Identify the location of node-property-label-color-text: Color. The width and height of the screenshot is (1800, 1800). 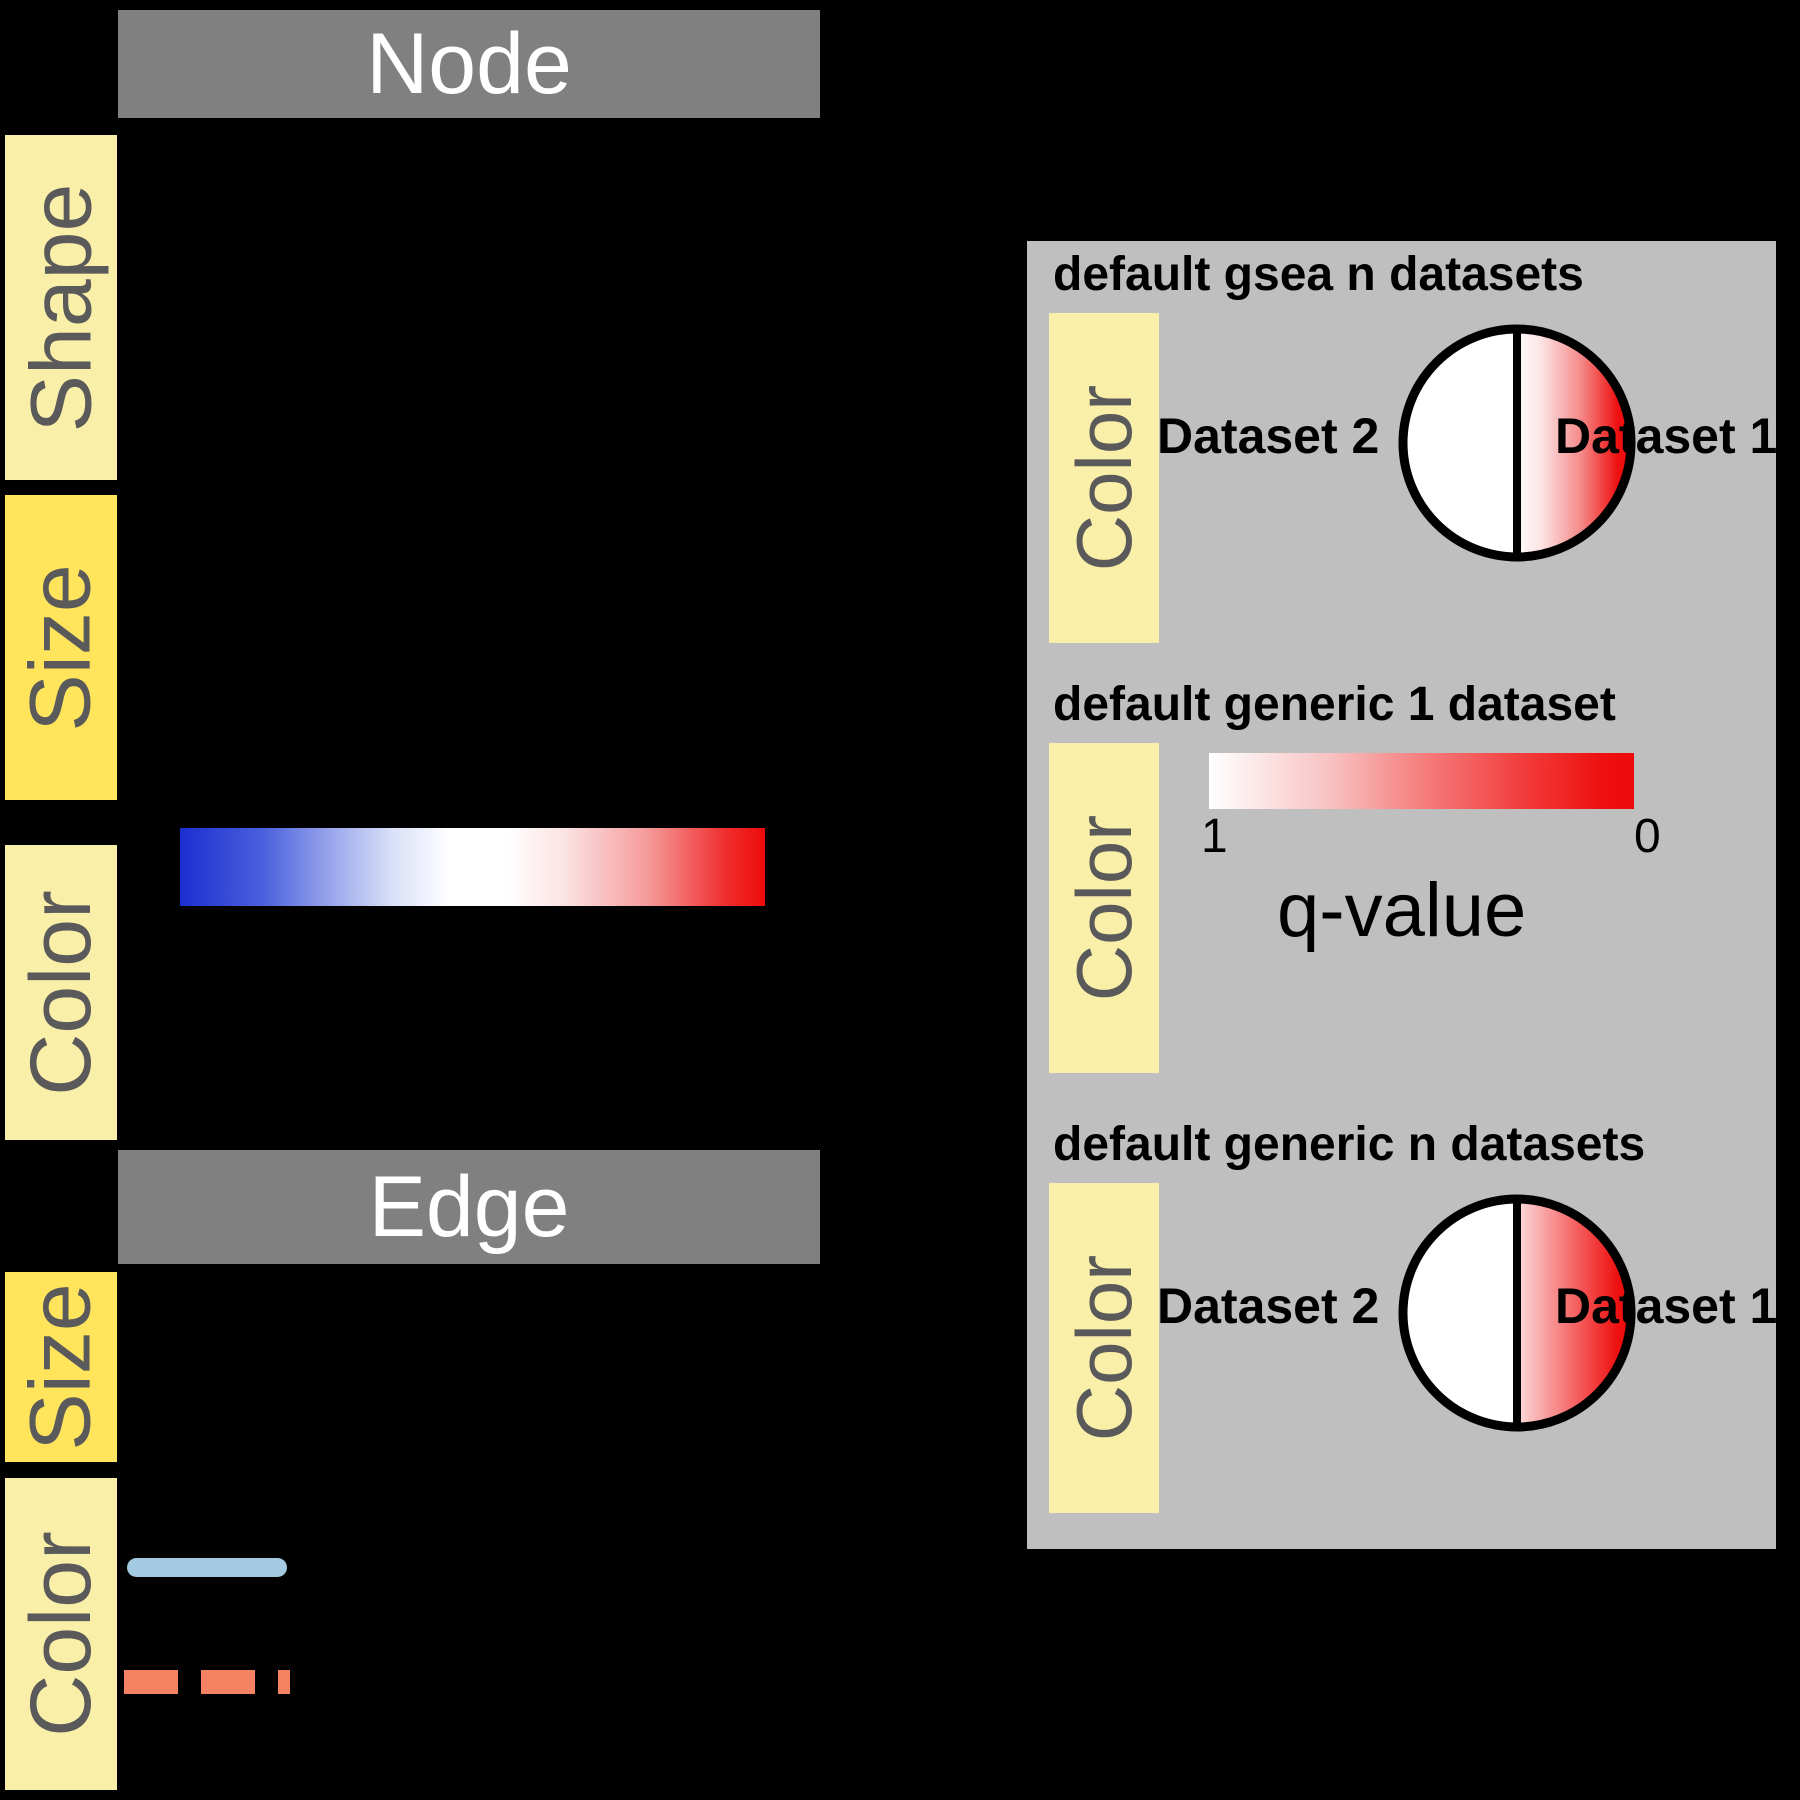
(61, 992).